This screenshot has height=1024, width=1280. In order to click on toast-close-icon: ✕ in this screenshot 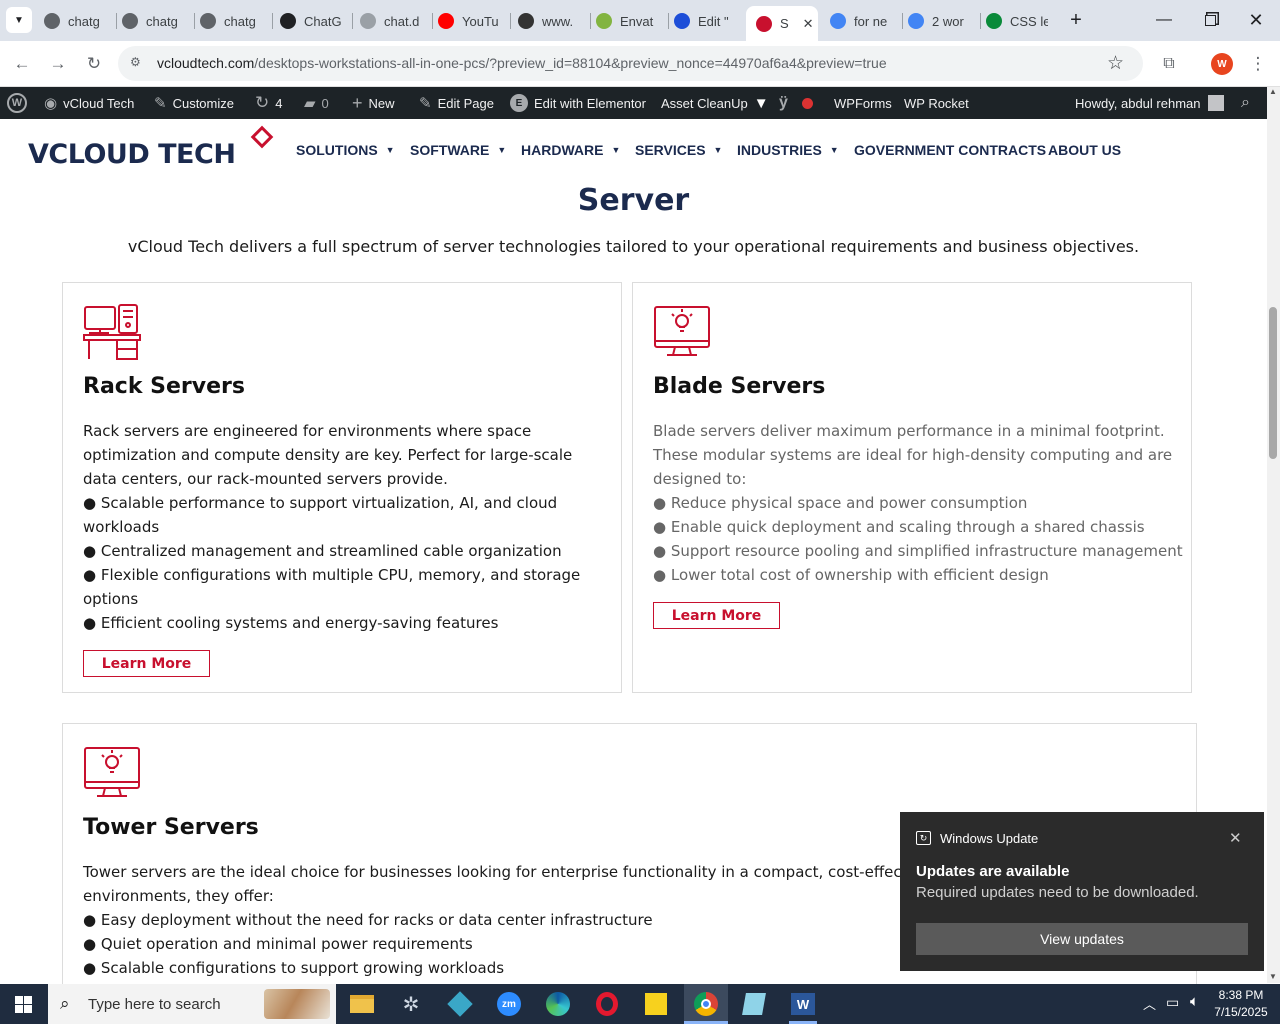, I will do `click(1235, 838)`.